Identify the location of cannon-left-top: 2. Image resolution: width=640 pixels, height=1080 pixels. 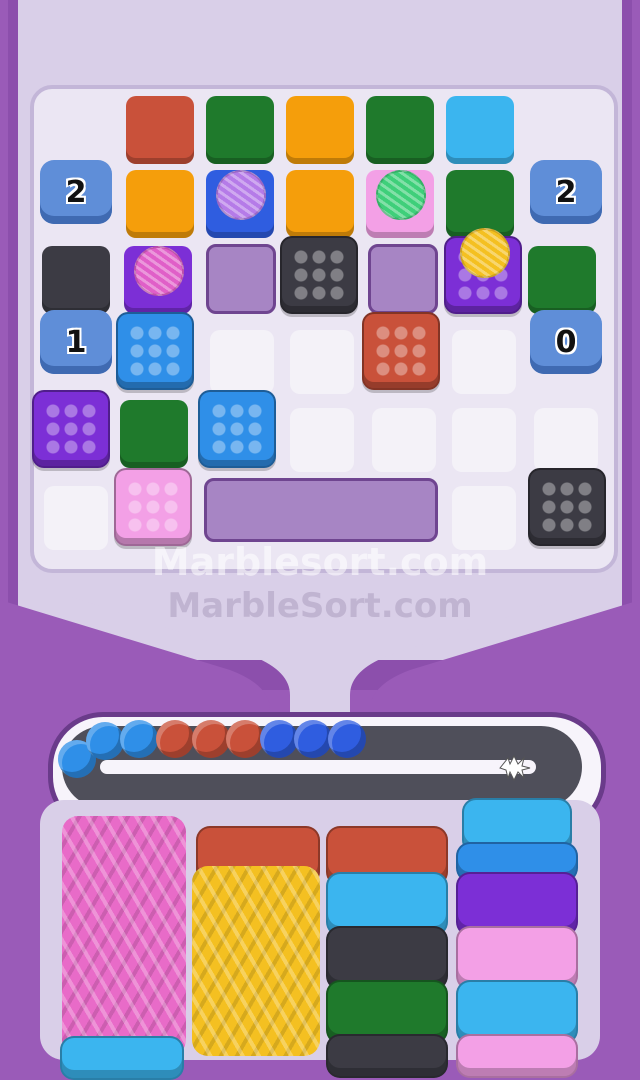
(76, 192).